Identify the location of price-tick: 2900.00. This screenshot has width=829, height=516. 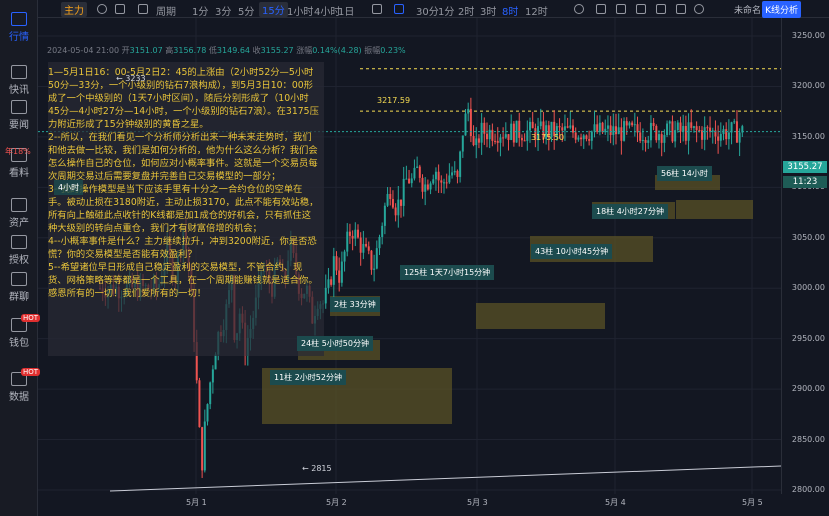
(808, 389).